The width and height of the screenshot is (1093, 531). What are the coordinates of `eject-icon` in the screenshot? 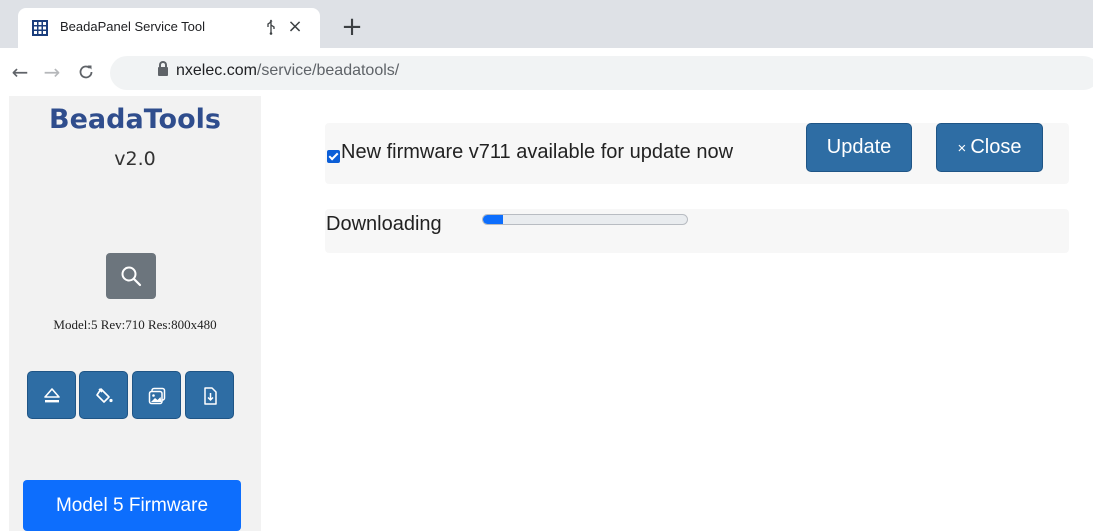 It's located at (52, 395).